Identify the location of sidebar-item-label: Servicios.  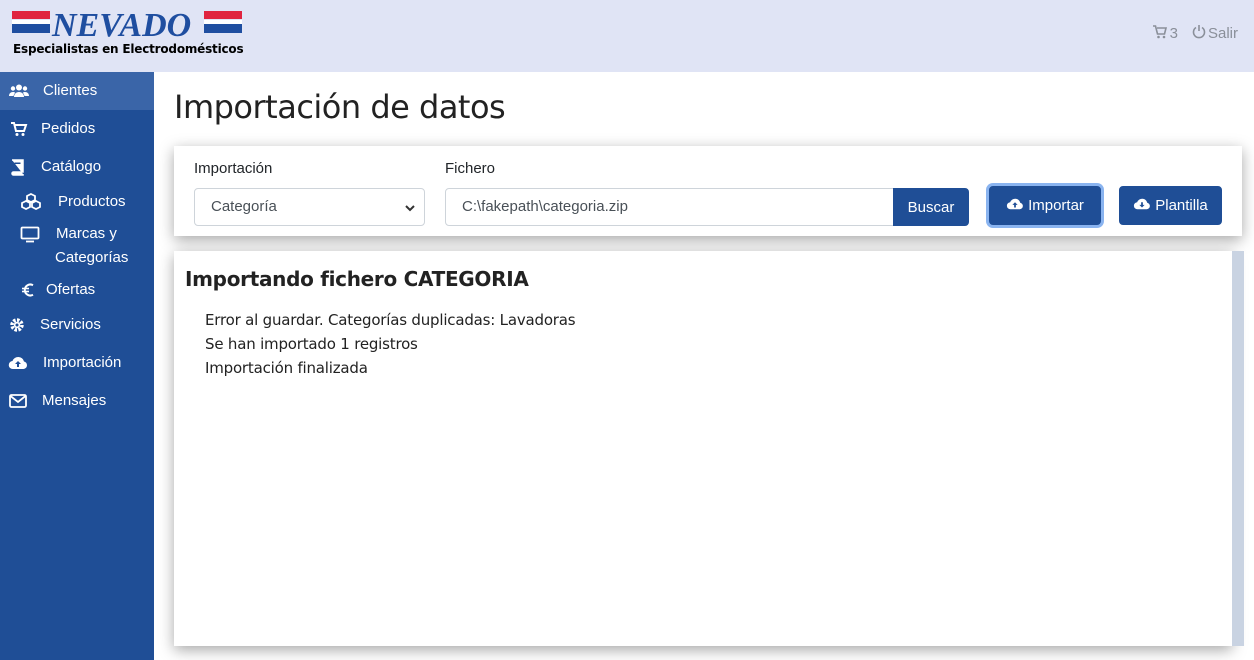
(70, 324).